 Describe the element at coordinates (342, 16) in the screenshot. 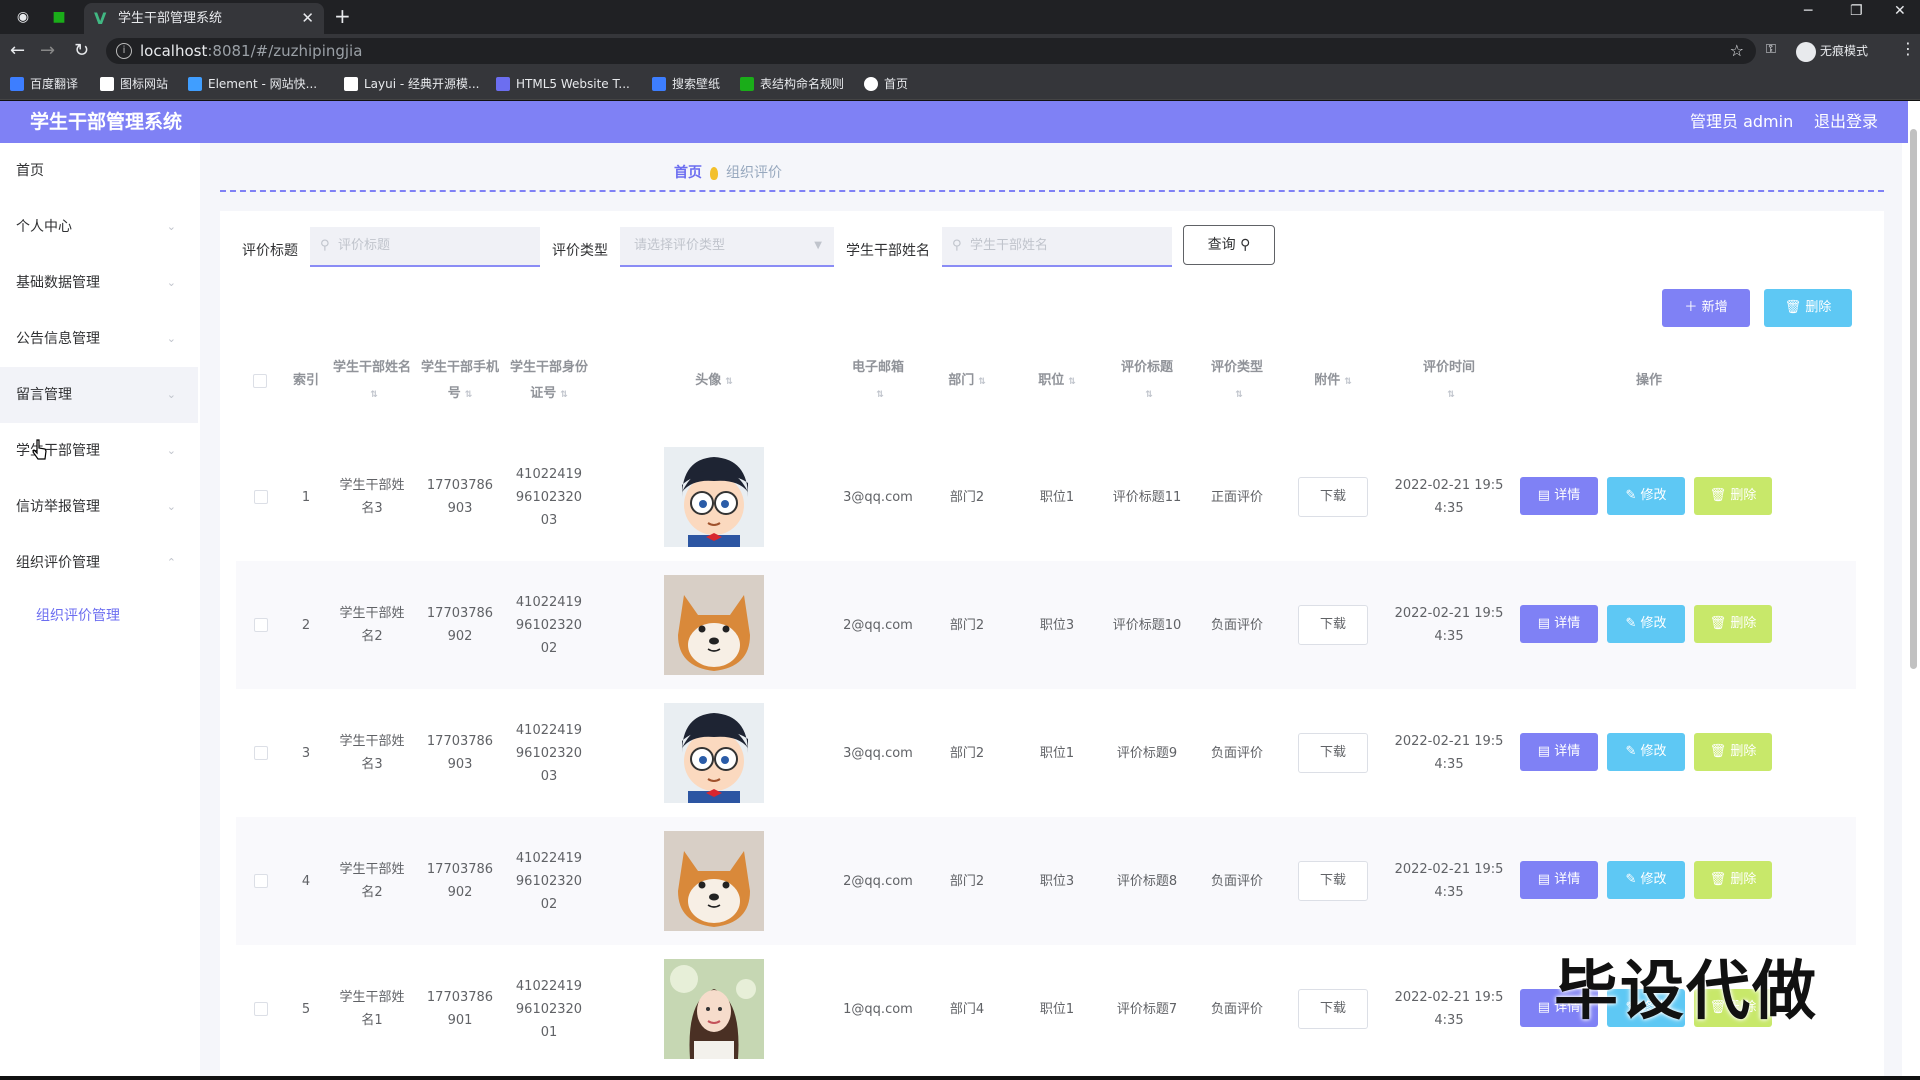

I see `new-tab-icon: +` at that location.